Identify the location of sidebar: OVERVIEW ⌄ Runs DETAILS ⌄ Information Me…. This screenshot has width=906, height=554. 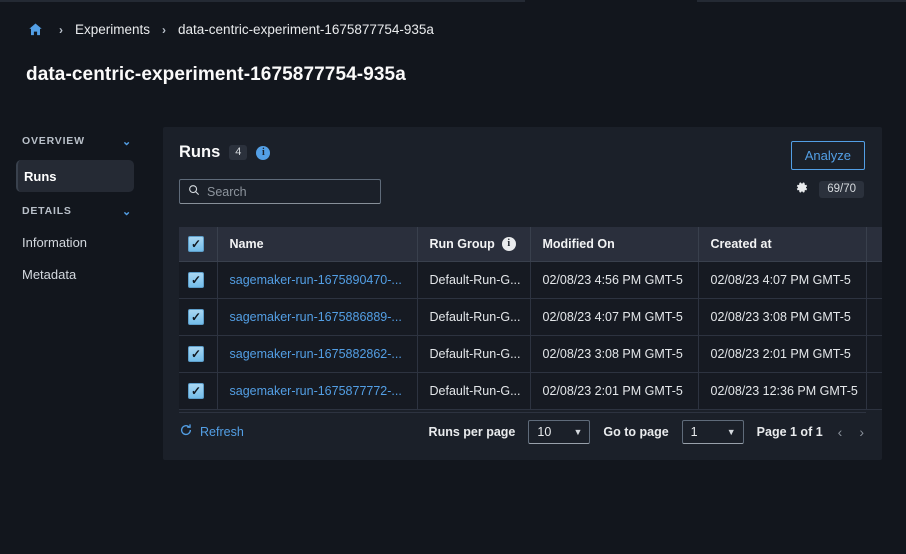
(75, 208).